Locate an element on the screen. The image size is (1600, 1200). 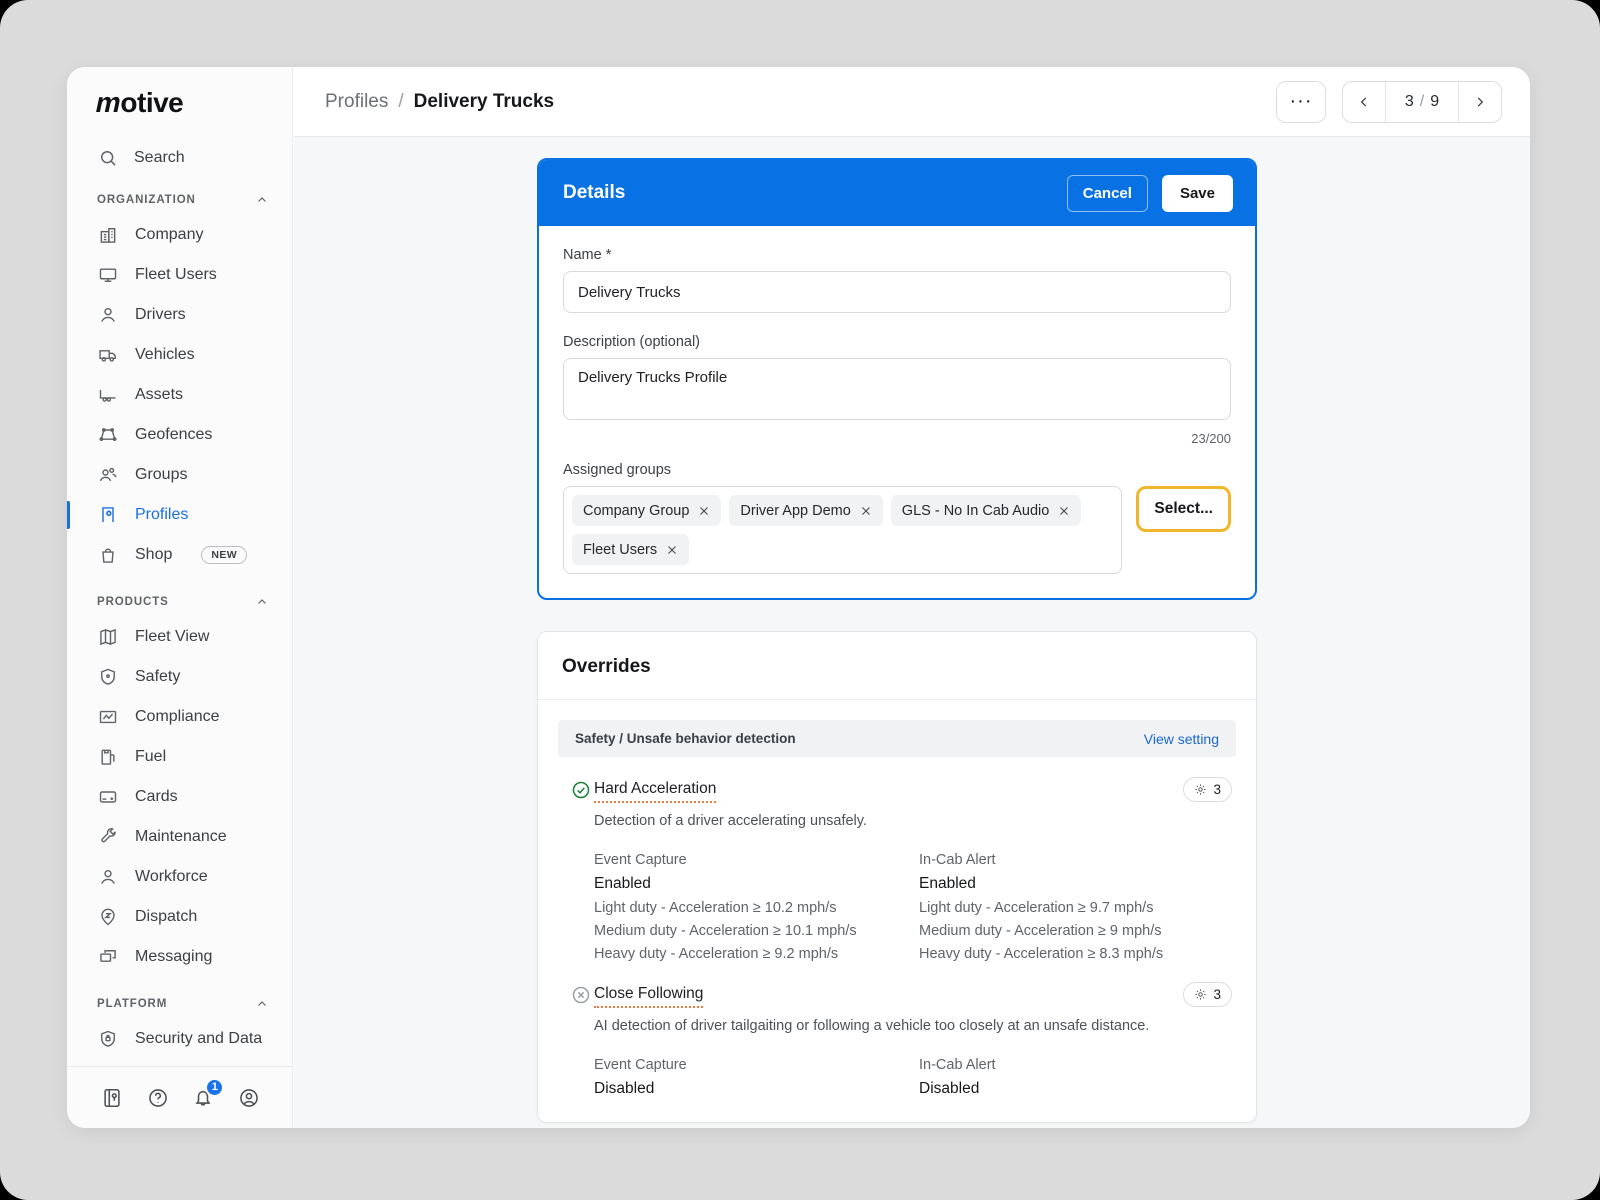
safety-section-label: Safety / Unsafe behavior detection is located at coordinates (685, 738).